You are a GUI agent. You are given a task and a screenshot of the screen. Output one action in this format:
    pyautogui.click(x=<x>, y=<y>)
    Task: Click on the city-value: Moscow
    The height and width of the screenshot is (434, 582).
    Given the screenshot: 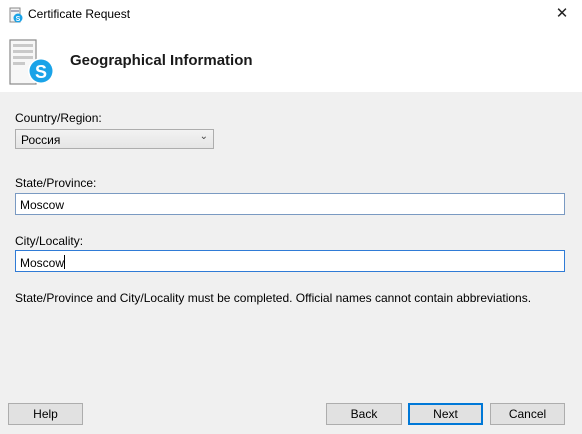 What is the action you would take?
    pyautogui.click(x=42, y=263)
    